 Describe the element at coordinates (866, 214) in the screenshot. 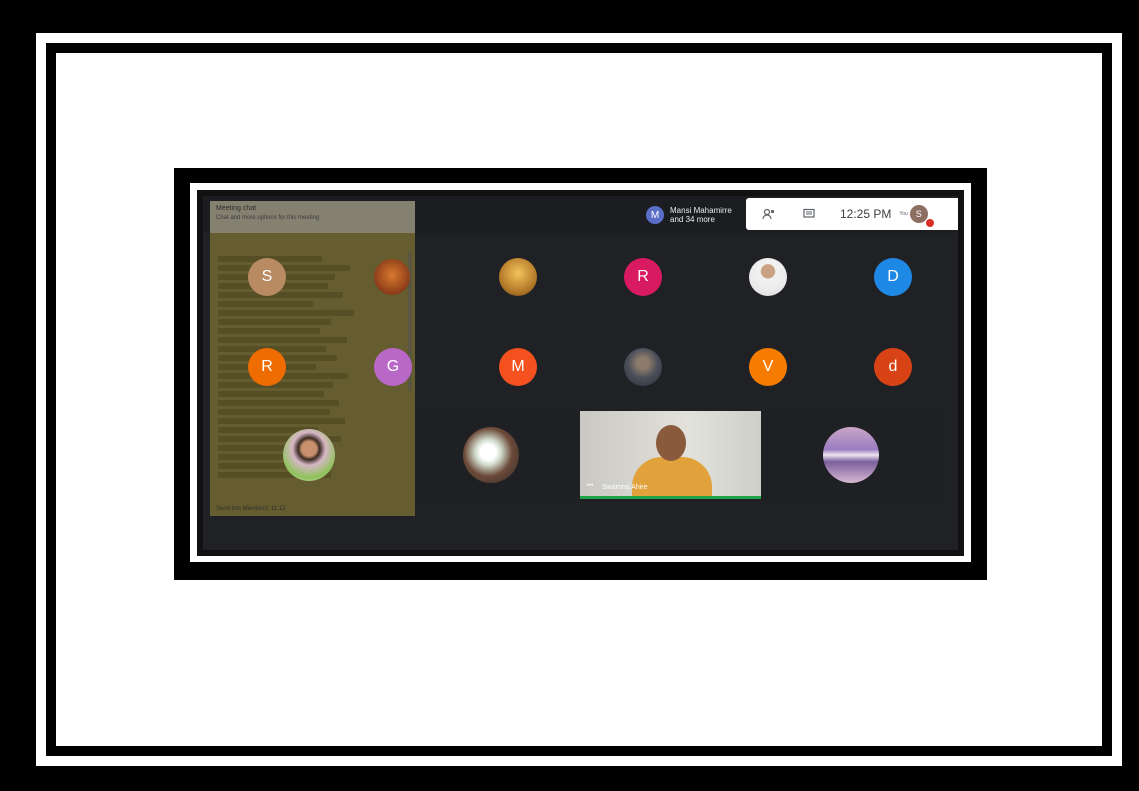

I see `clock-time: 12:25 PM` at that location.